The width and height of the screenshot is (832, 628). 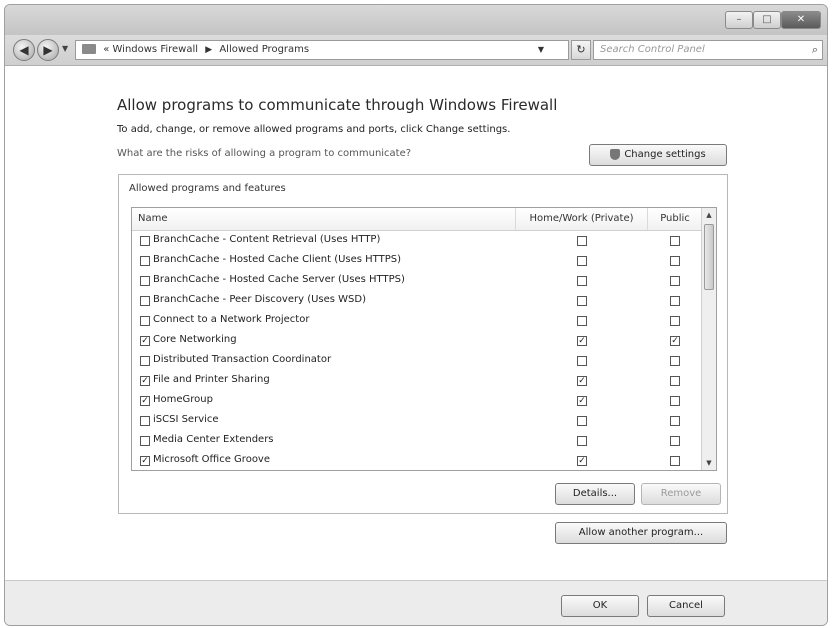 I want to click on minimize-button: –, so click(x=739, y=20).